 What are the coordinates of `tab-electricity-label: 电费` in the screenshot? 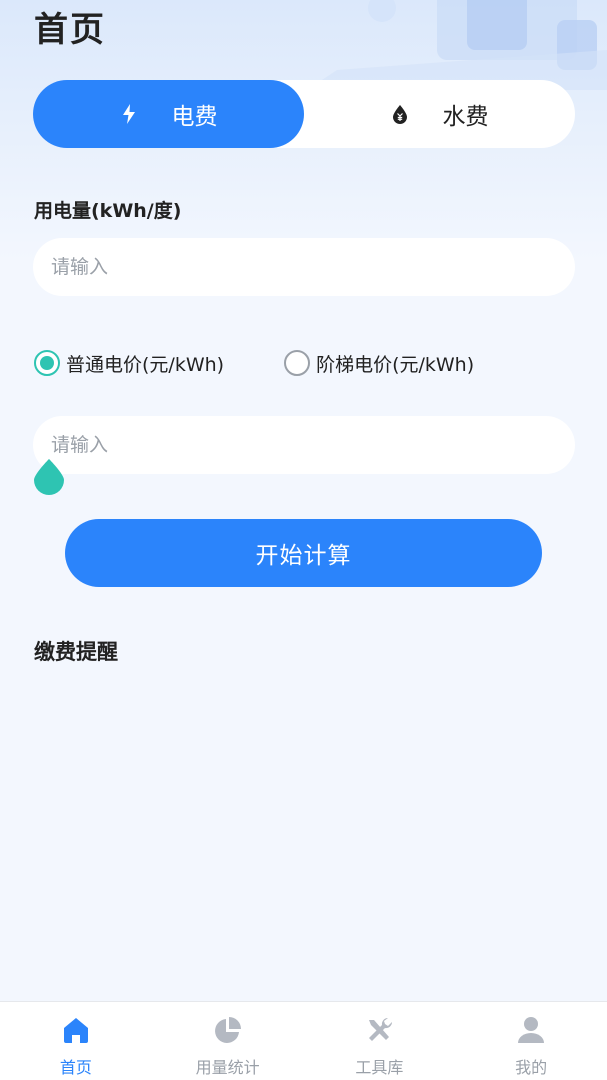 It's located at (194, 117).